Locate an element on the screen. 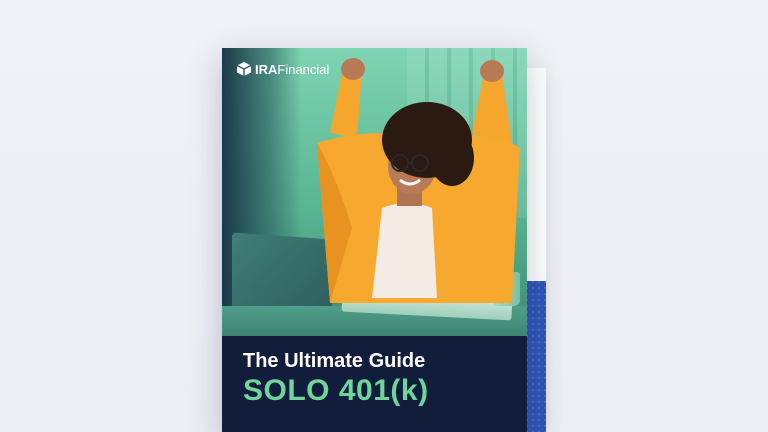 The width and height of the screenshot is (768, 432). cover-title-area: The Ultimate Guide SOLO 401(k) is located at coordinates (374, 384).